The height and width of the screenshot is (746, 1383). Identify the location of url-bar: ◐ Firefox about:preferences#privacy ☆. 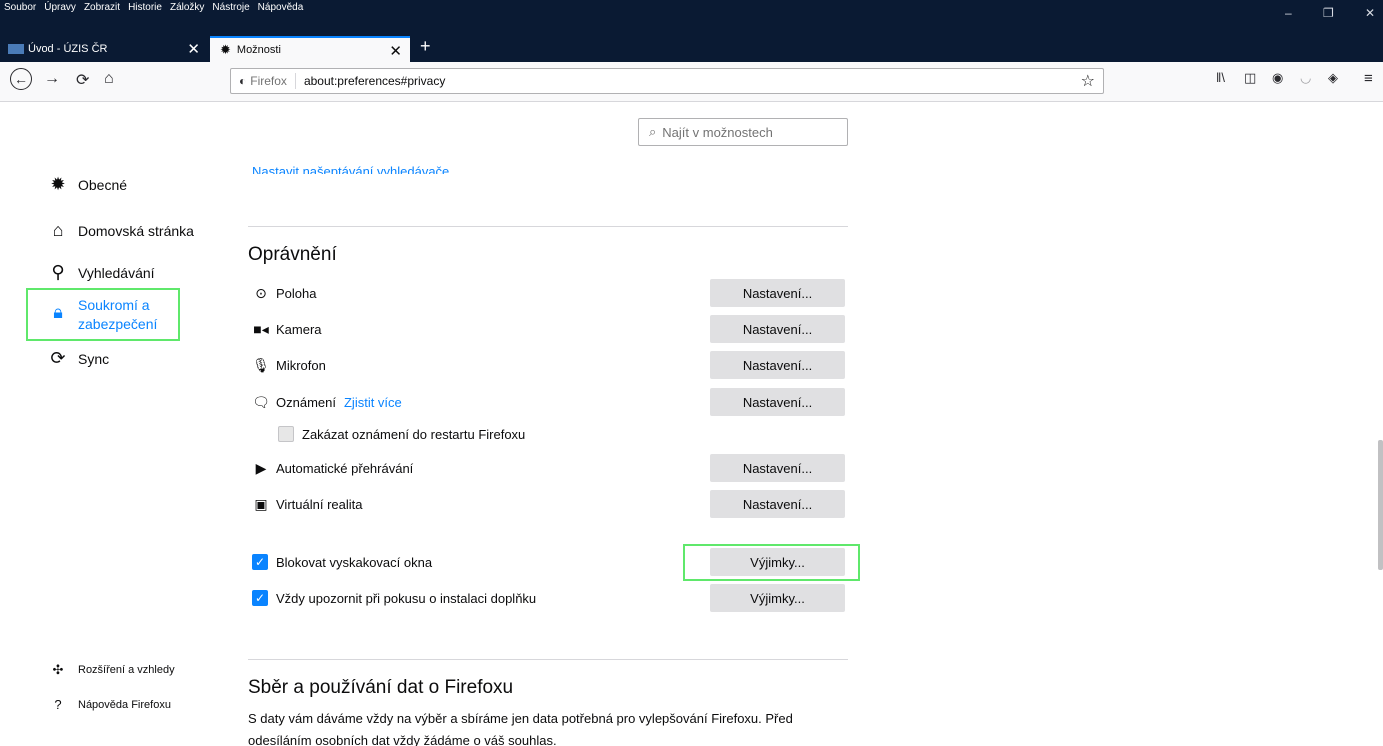
(667, 81).